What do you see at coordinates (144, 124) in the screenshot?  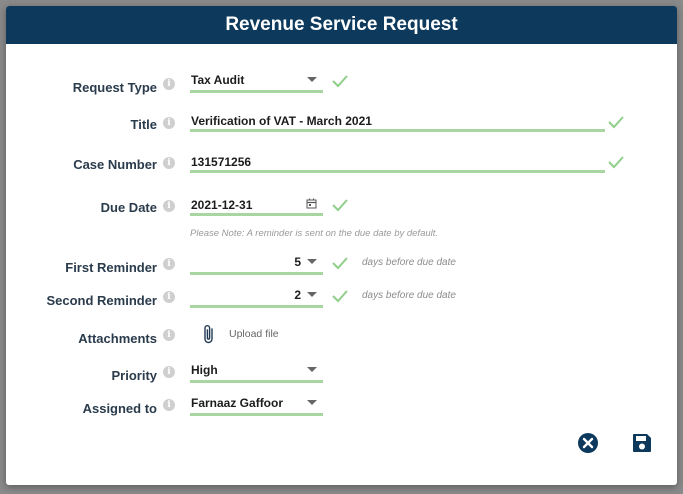 I see `title-label: Title` at bounding box center [144, 124].